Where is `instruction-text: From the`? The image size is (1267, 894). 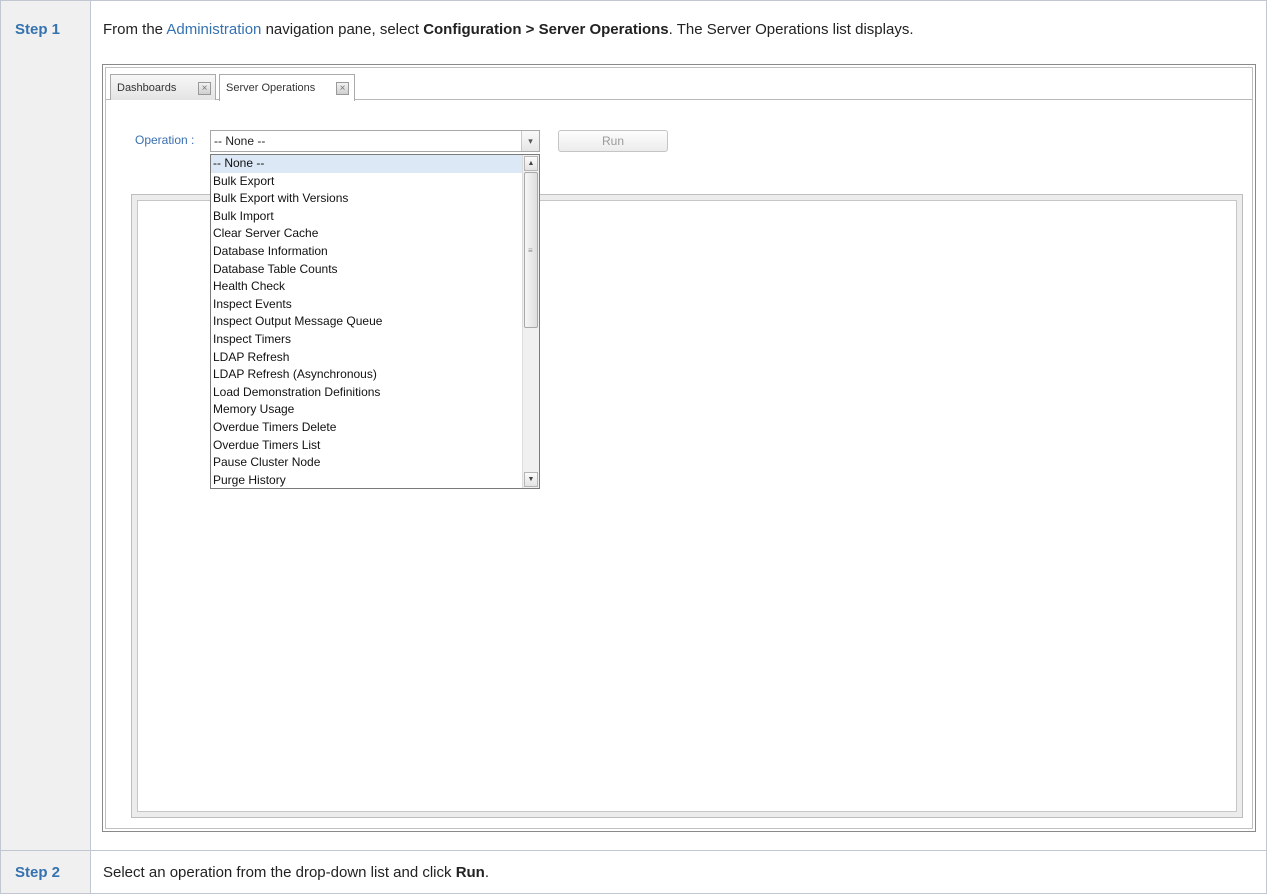 instruction-text: From the is located at coordinates (135, 29).